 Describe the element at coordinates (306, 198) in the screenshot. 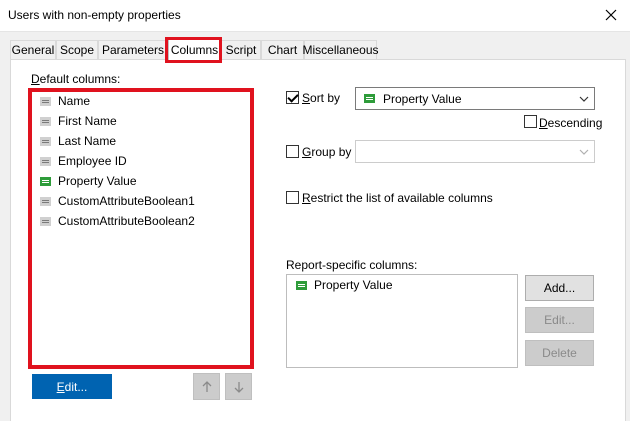

I see `accelerator: R` at that location.